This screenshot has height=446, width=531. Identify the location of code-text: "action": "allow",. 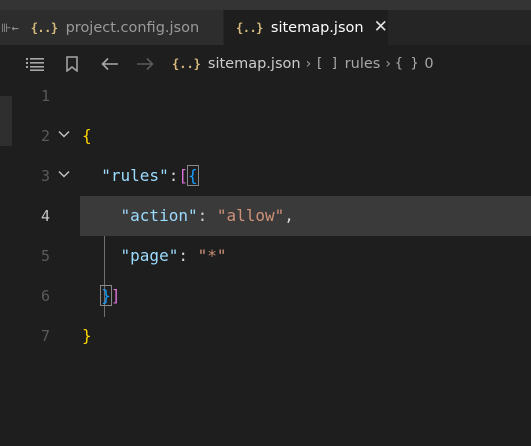
(207, 215).